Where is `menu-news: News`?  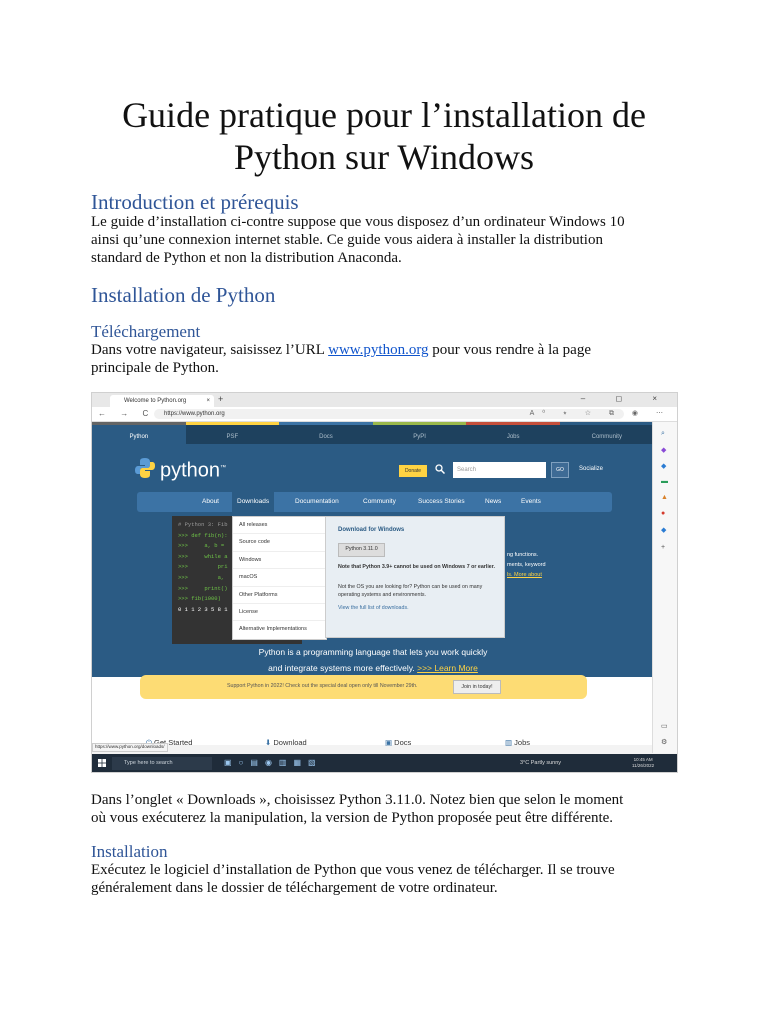
menu-news: News is located at coordinates (493, 502).